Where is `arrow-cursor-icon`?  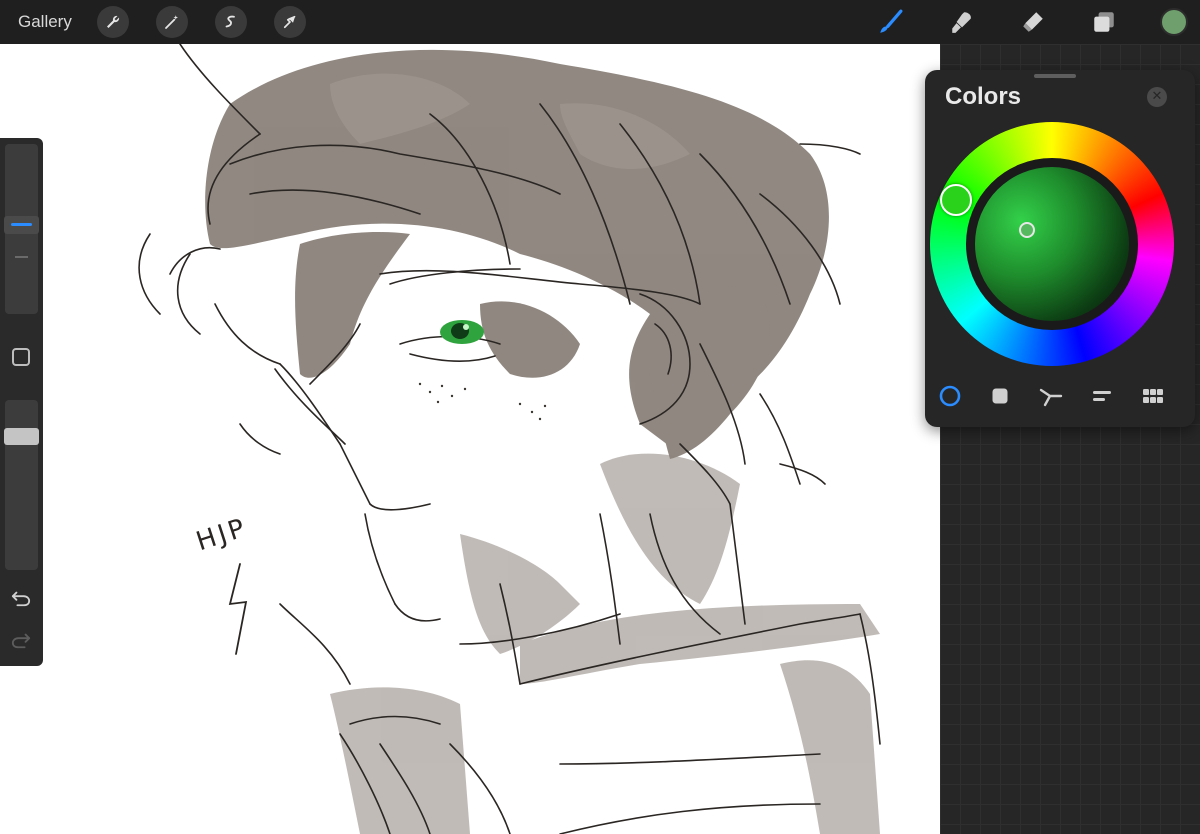 arrow-cursor-icon is located at coordinates (289, 22).